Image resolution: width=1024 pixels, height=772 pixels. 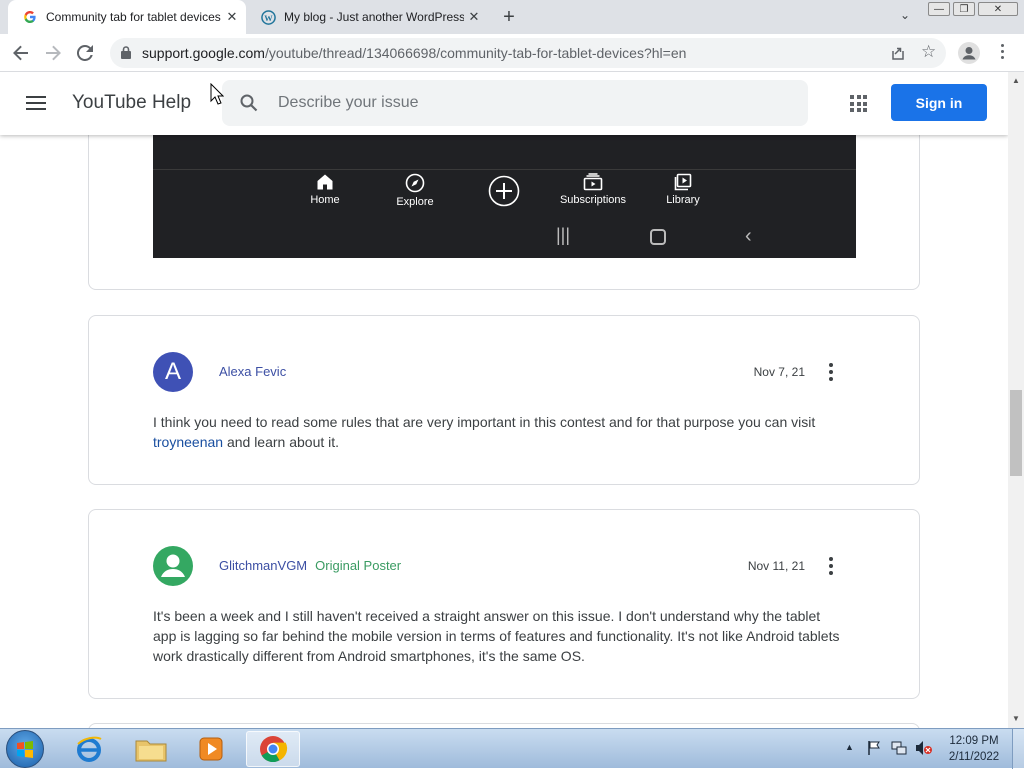 What do you see at coordinates (998, 9) in the screenshot?
I see `close-window-button: ✕` at bounding box center [998, 9].